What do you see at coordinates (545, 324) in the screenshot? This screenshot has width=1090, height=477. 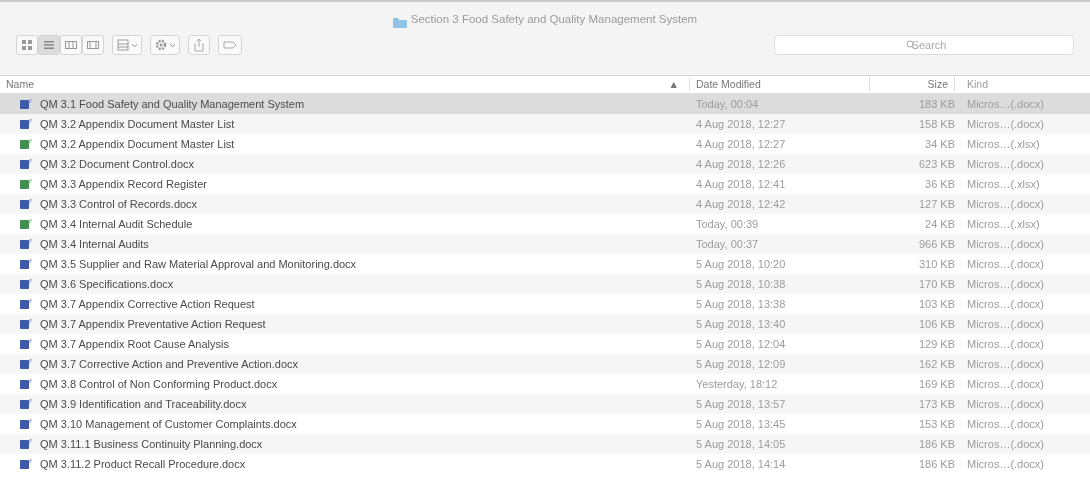 I see `file-row: QM 3.7 Appendix Preventative Action Request 5 Aug 2018, 13:40 106 KB Micros…(.docx)` at bounding box center [545, 324].